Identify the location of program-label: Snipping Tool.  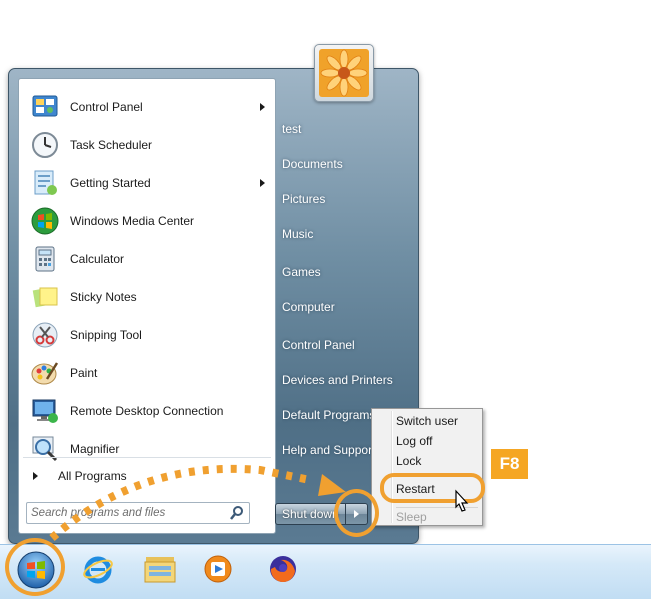
(106, 335).